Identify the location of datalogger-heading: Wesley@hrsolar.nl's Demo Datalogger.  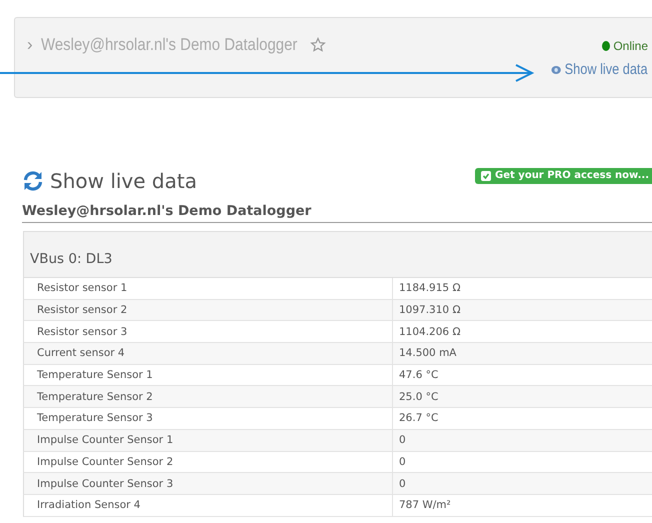
(337, 213).